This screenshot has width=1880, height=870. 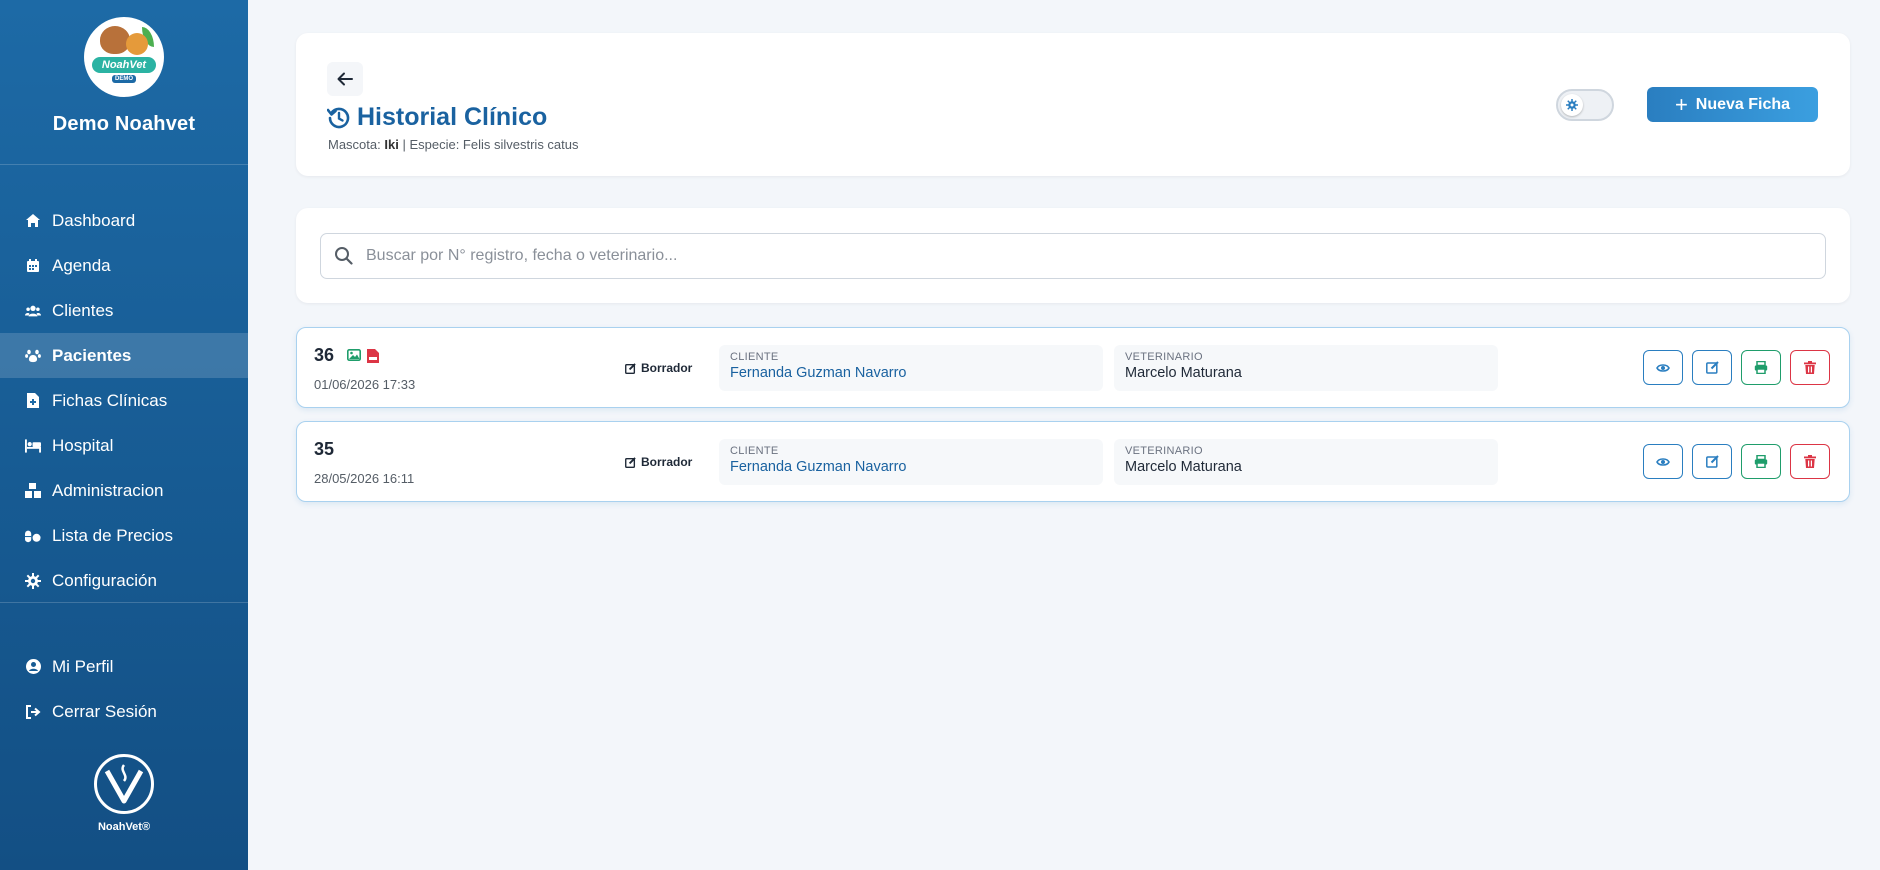 I want to click on pet-label: Mascota:, so click(x=354, y=144).